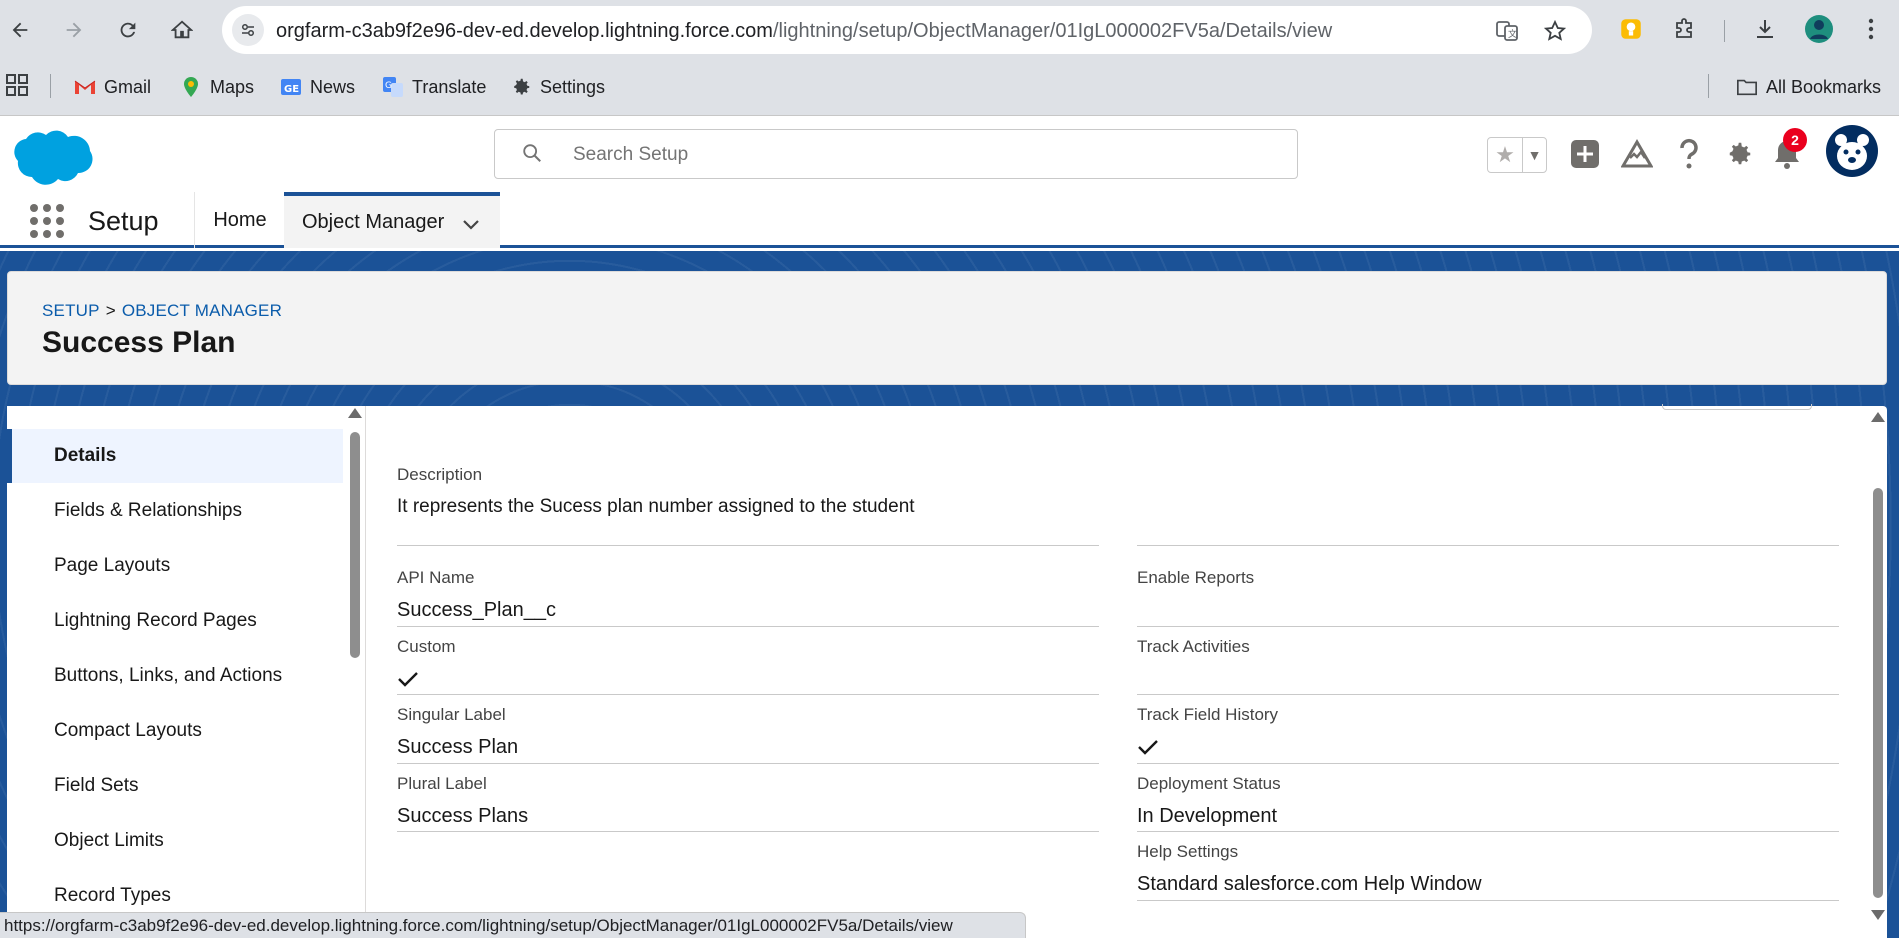  What do you see at coordinates (47, 221) in the screenshot?
I see `app-launcher-icon` at bounding box center [47, 221].